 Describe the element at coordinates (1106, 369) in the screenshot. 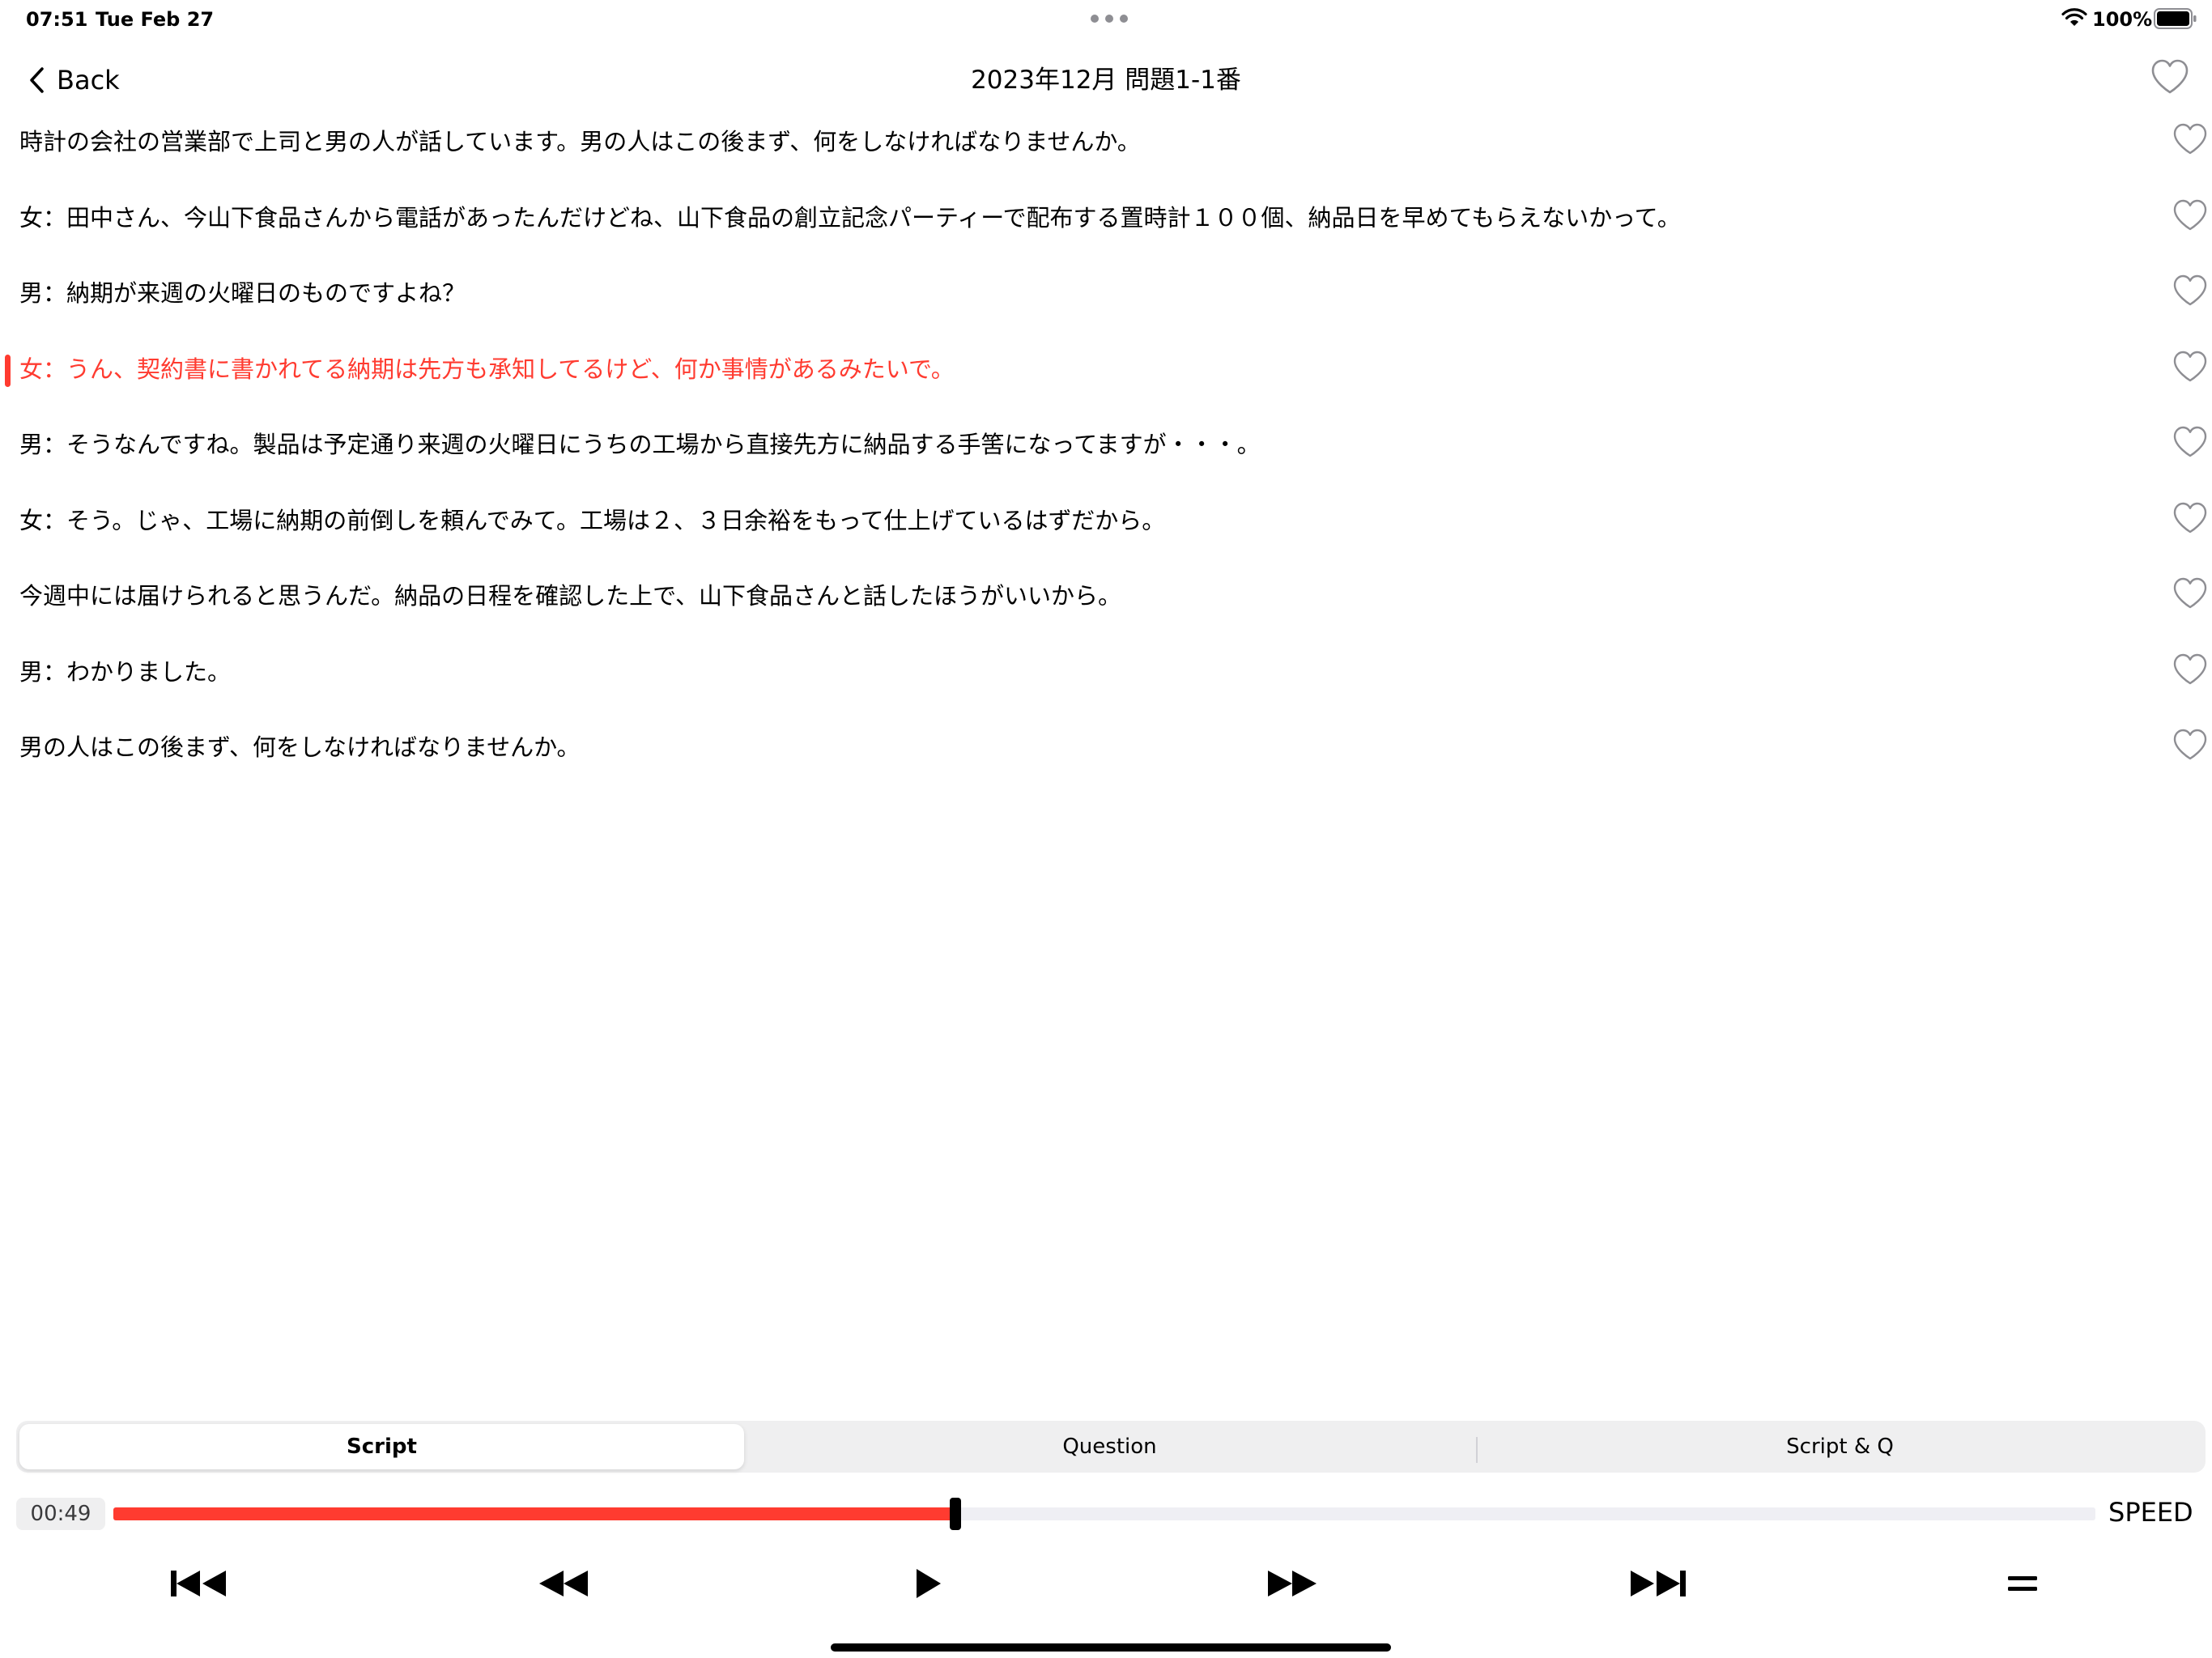

I see `script-line: 女：うん、契約書に書かれてる納期は先方も承知してるけど、何か事情があるみたいで。` at that location.